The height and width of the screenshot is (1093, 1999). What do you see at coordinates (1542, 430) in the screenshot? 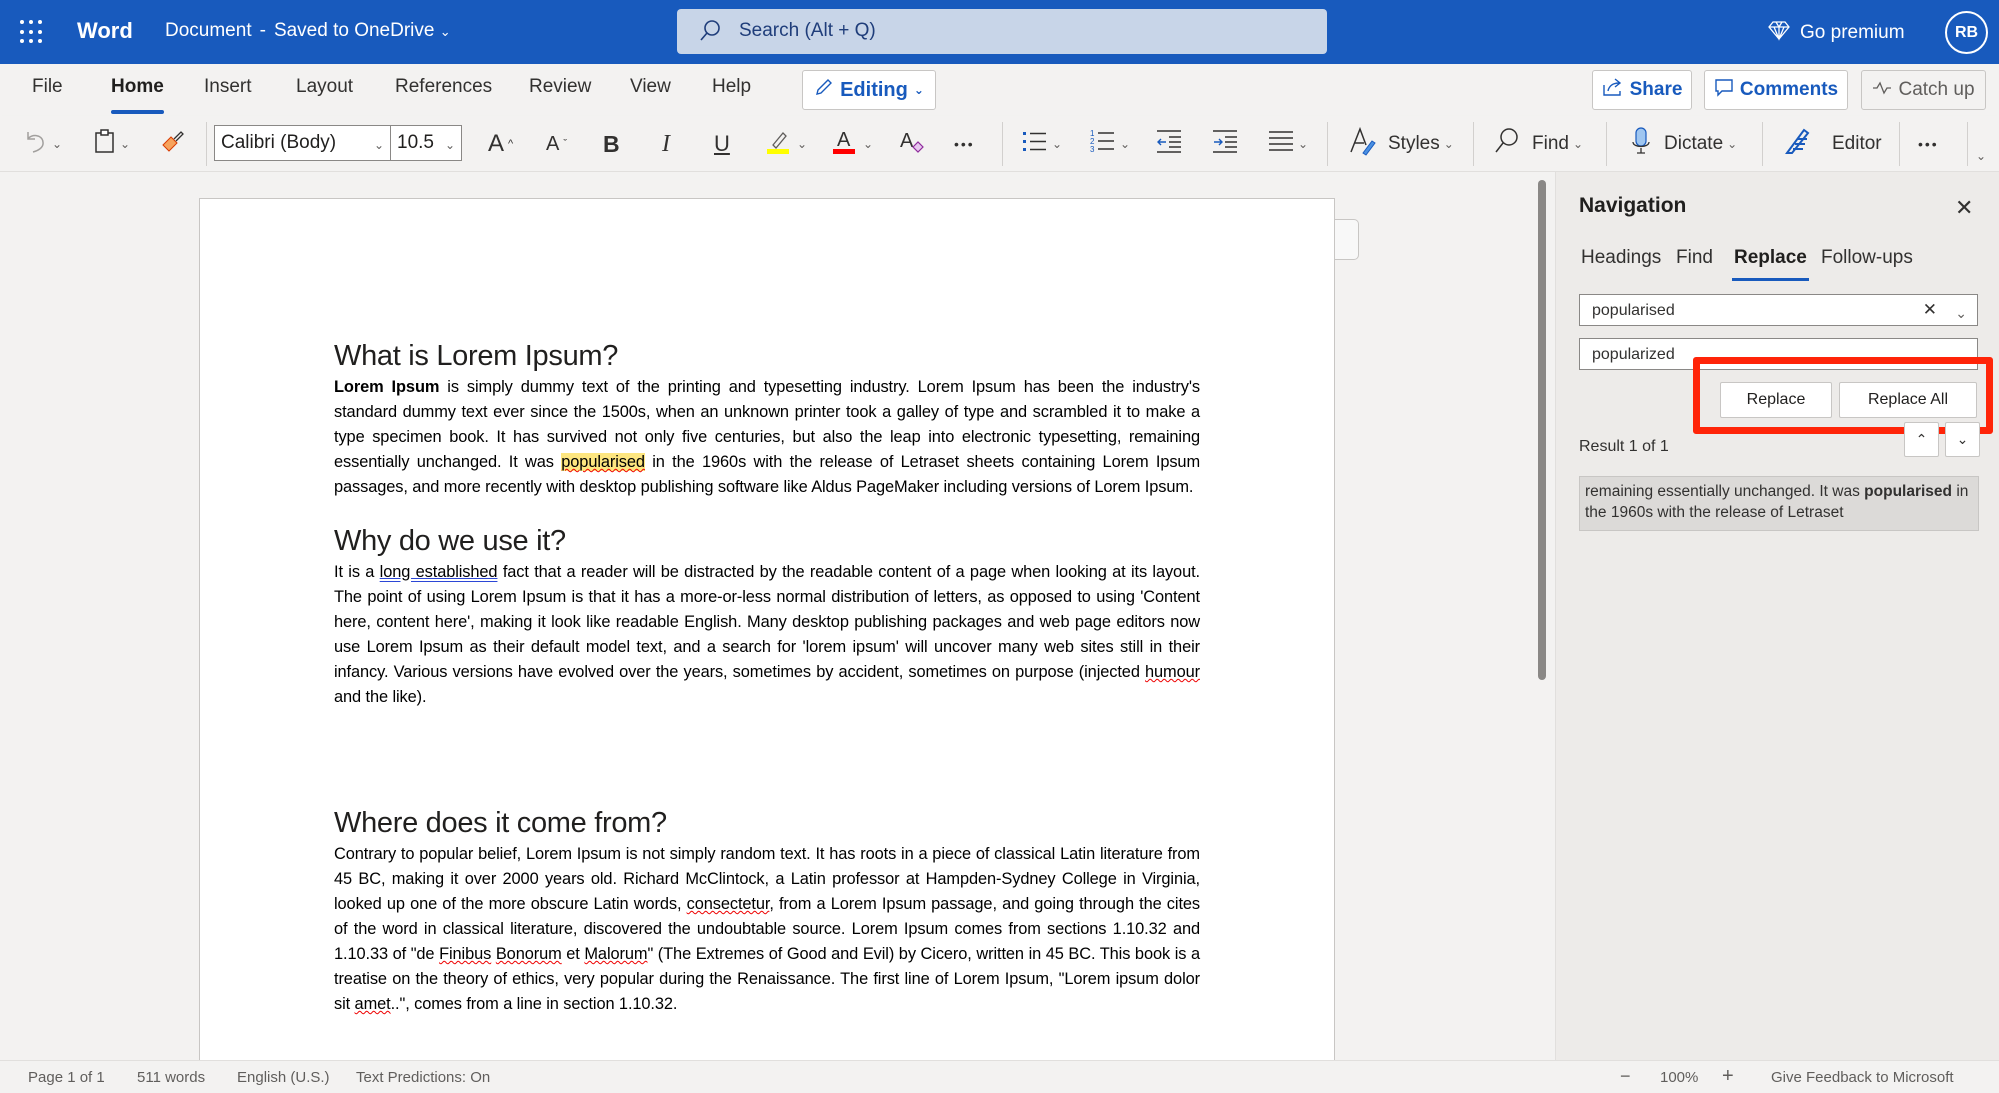
I see `vertical-scrollbar` at bounding box center [1542, 430].